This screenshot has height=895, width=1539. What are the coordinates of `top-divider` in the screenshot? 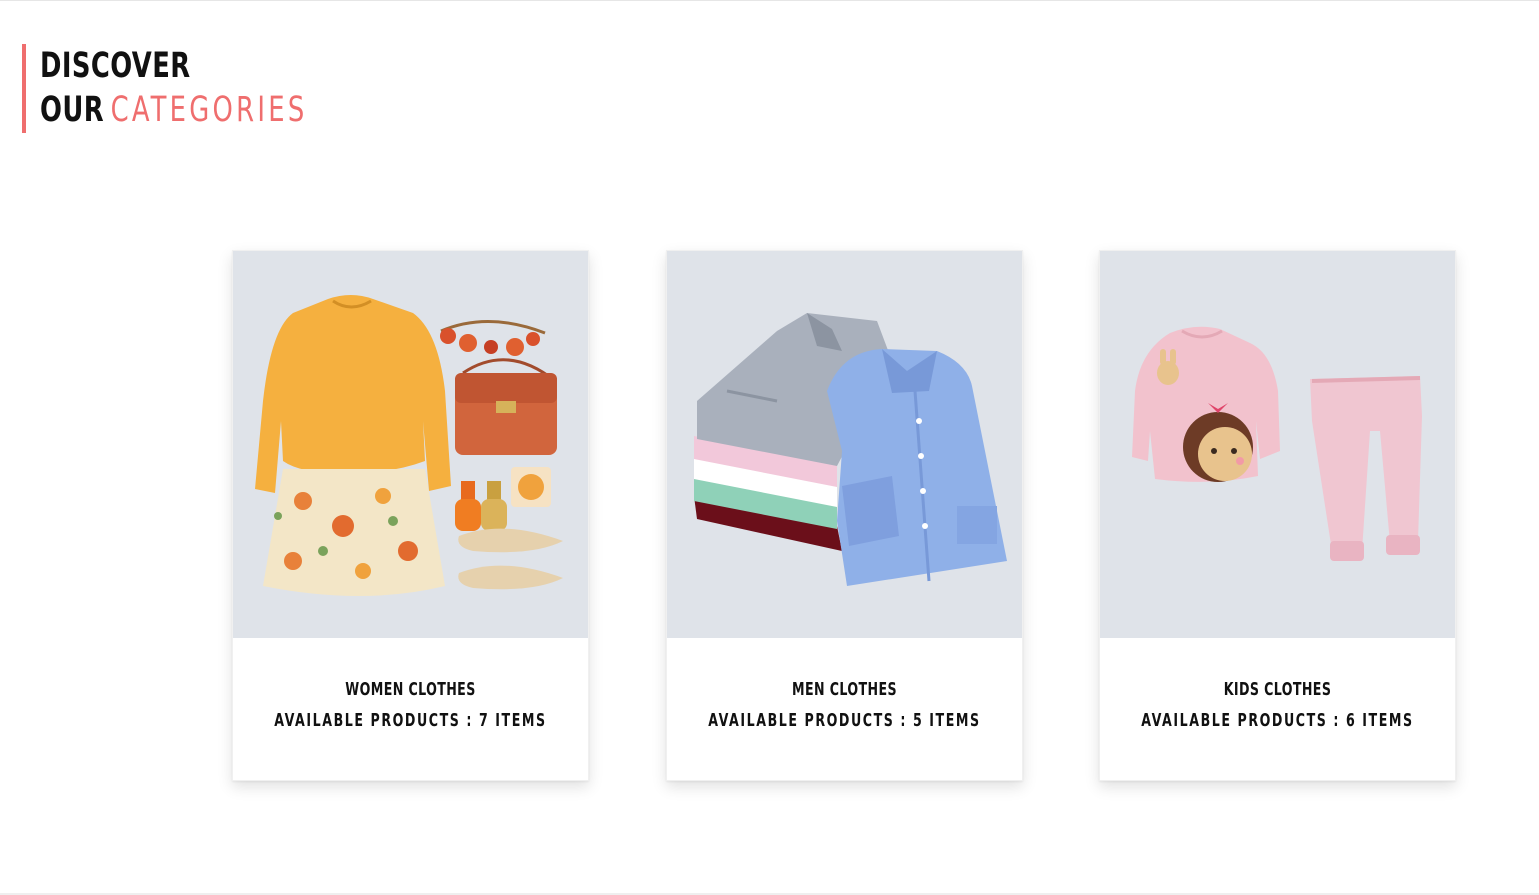 It's located at (769, 0).